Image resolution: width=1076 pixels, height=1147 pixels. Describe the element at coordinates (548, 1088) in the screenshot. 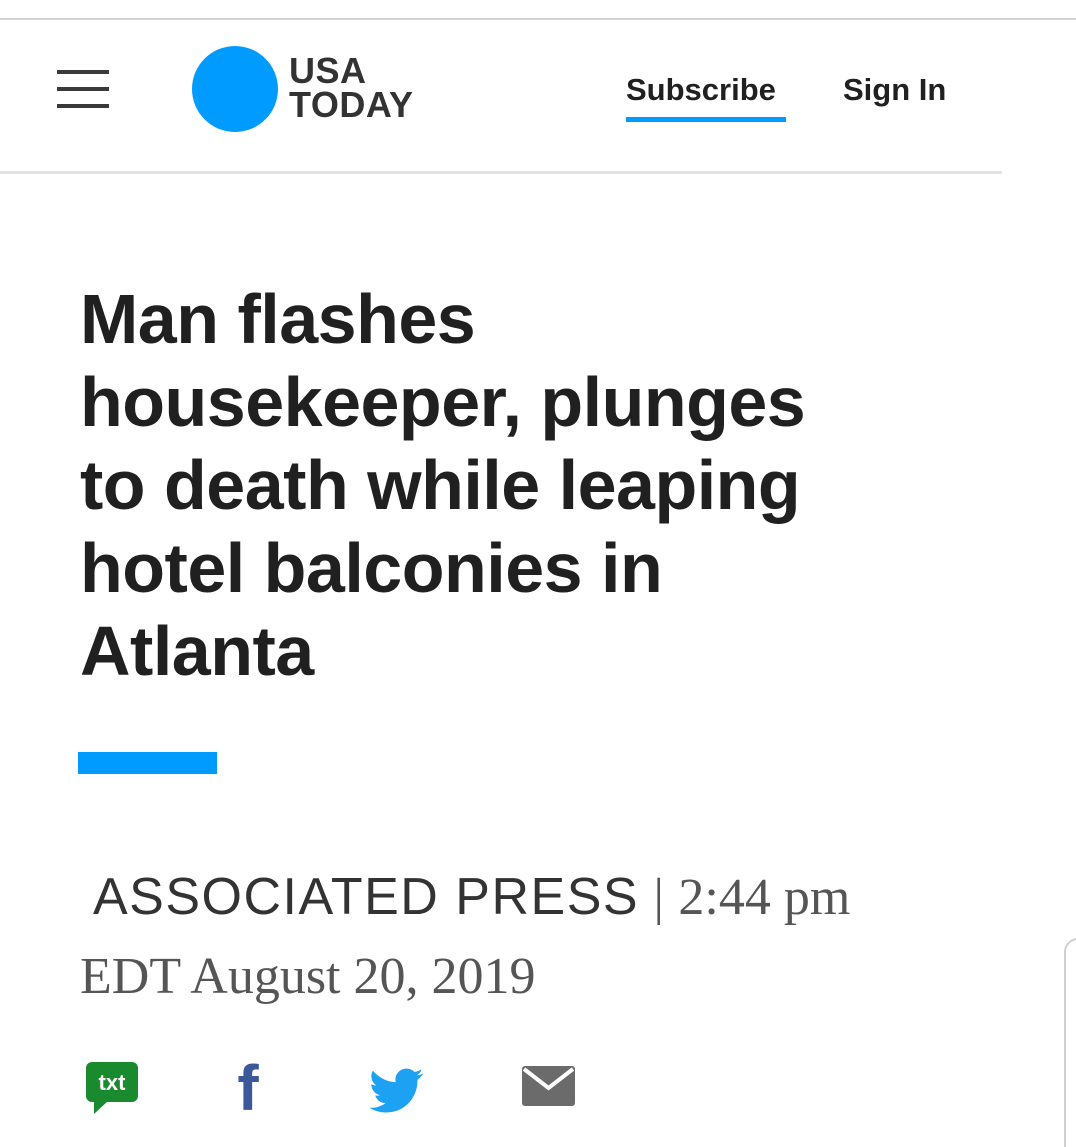

I see `email-icon` at that location.